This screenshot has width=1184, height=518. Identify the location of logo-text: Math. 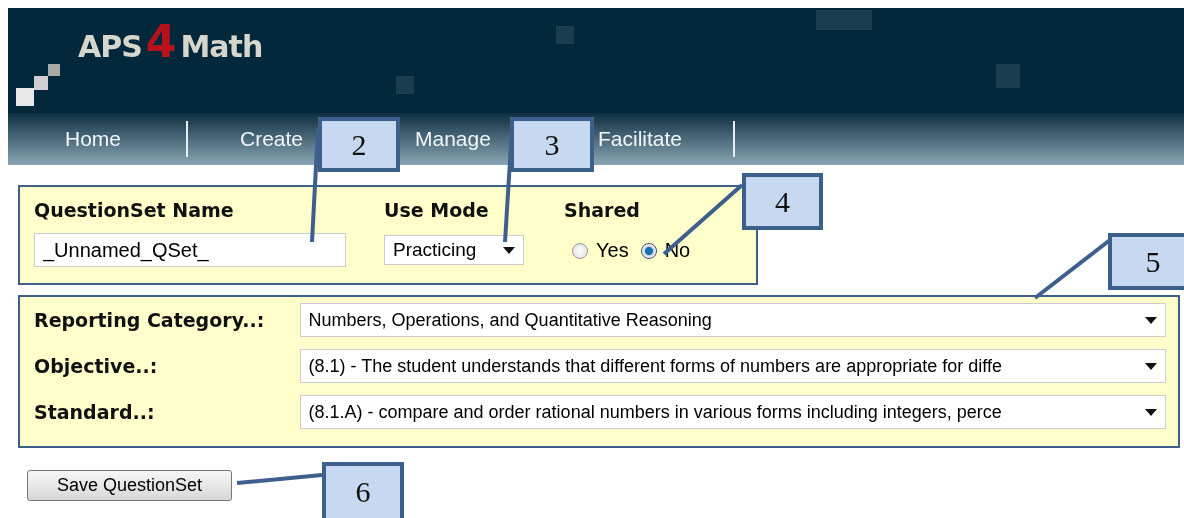
(221, 46).